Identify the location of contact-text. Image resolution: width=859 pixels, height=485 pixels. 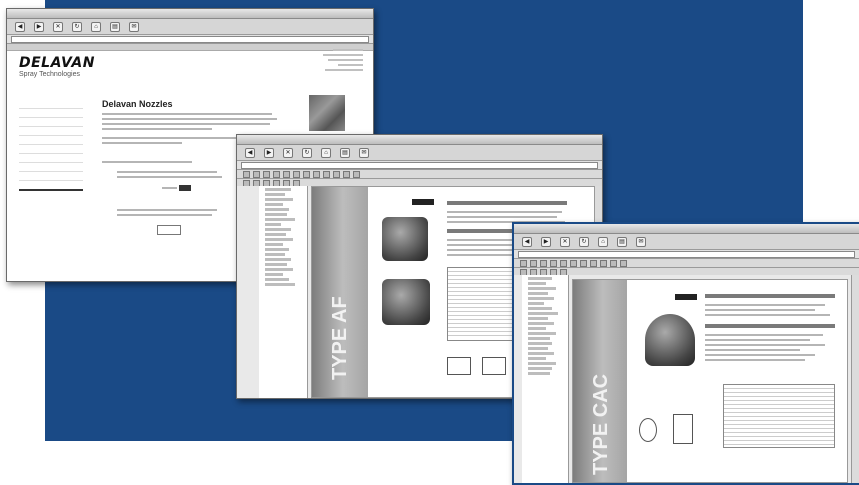
(338, 61).